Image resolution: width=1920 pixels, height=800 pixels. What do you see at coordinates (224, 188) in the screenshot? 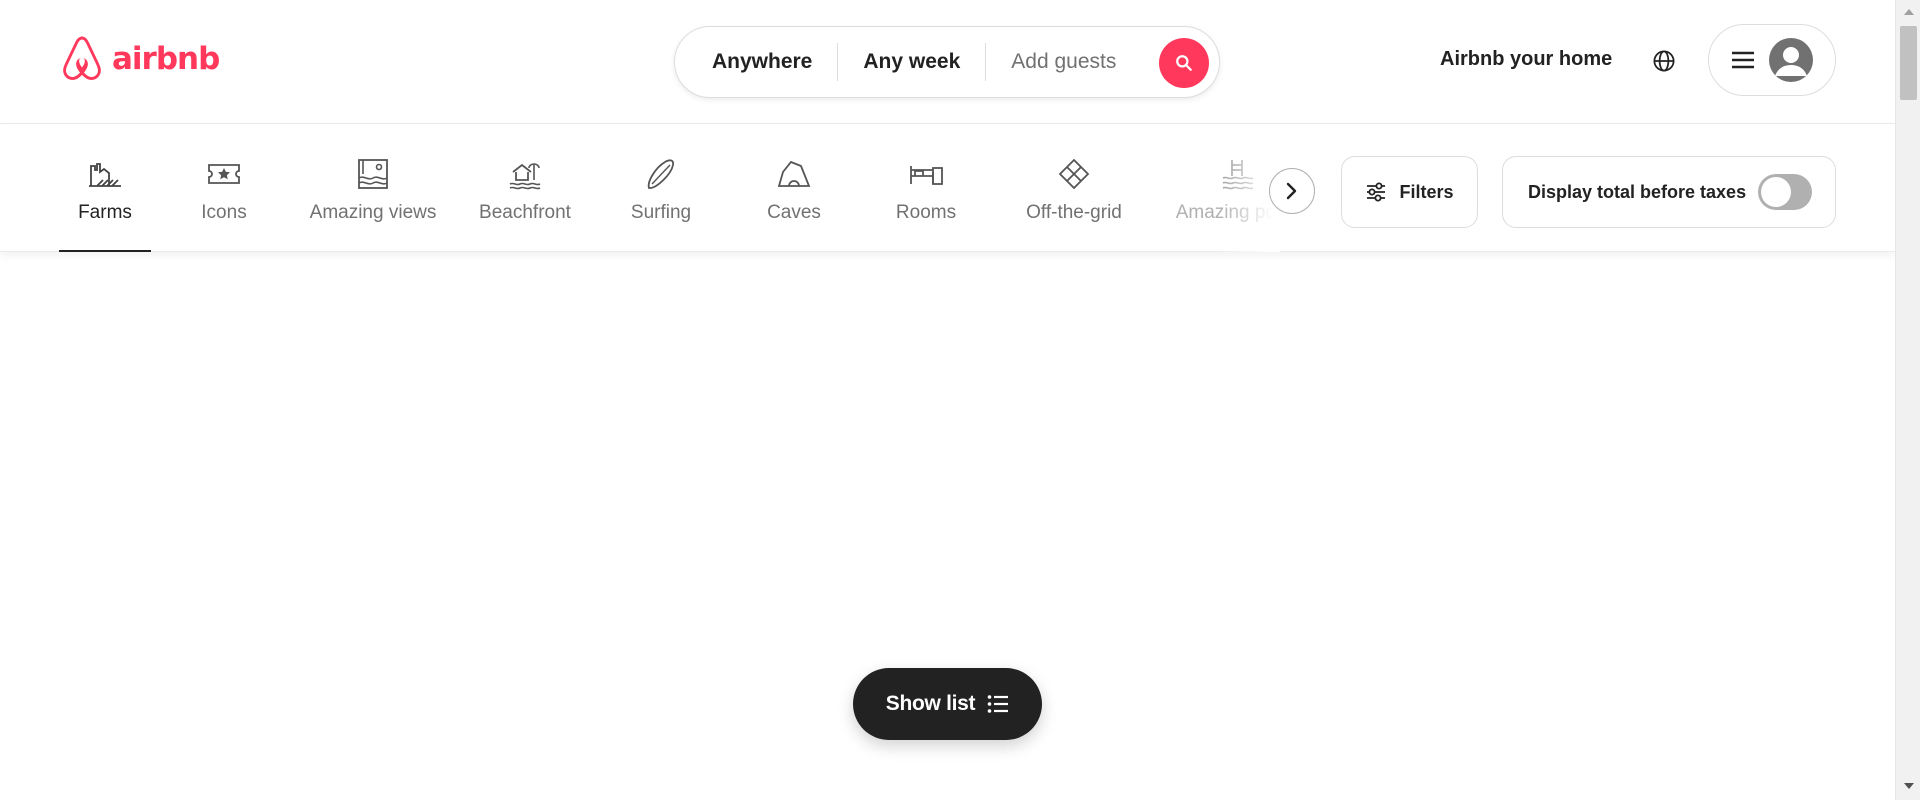
I see `category-icons: Icons` at bounding box center [224, 188].